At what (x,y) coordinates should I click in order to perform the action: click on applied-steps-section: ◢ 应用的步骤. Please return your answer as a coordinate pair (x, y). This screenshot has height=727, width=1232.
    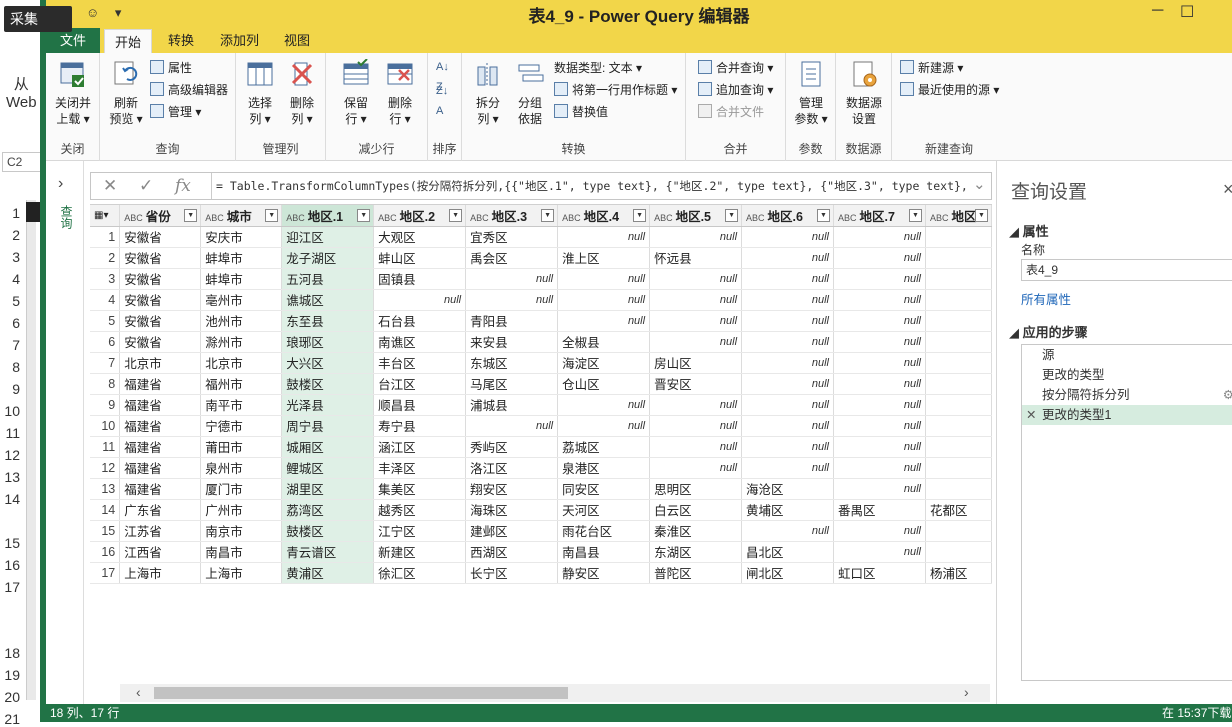
    Looking at the image, I should click on (1048, 331).